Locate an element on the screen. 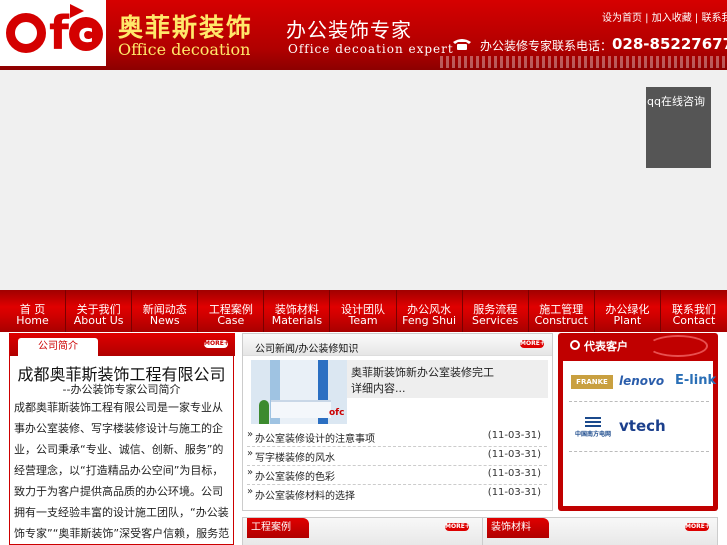 The height and width of the screenshot is (545, 727). materials-more-button: MORE+ is located at coordinates (697, 527).